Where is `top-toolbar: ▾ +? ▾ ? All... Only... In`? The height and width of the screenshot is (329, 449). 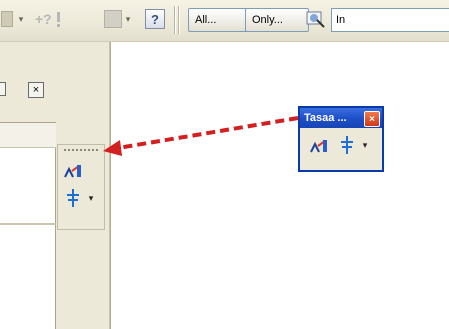
top-toolbar: ▾ +? ▾ ? All... Only... In is located at coordinates (224, 21).